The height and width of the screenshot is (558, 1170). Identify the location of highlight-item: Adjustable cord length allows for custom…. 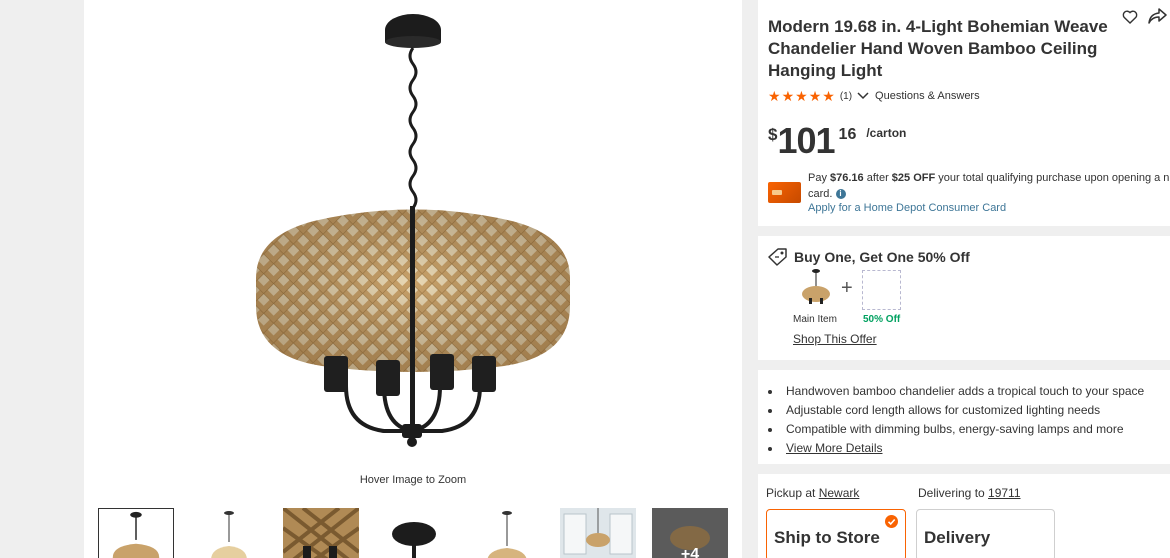
(955, 410).